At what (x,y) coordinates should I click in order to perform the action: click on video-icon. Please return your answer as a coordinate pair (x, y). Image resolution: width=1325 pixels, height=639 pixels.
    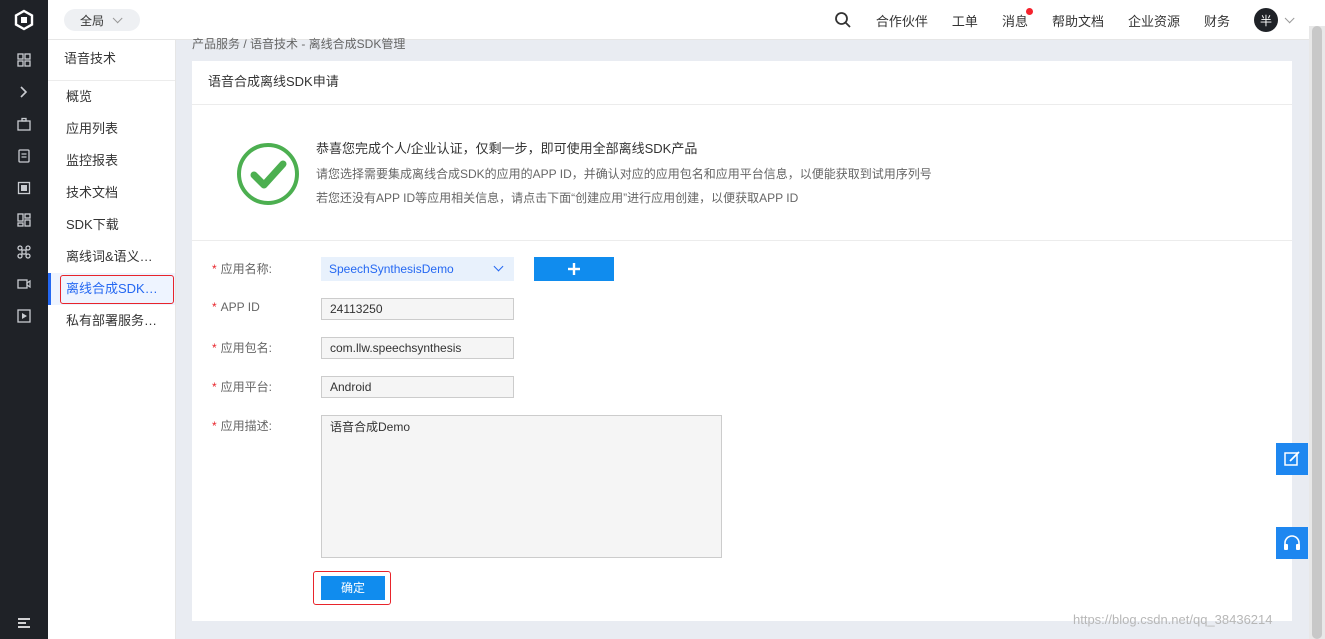
    Looking at the image, I should click on (24, 284).